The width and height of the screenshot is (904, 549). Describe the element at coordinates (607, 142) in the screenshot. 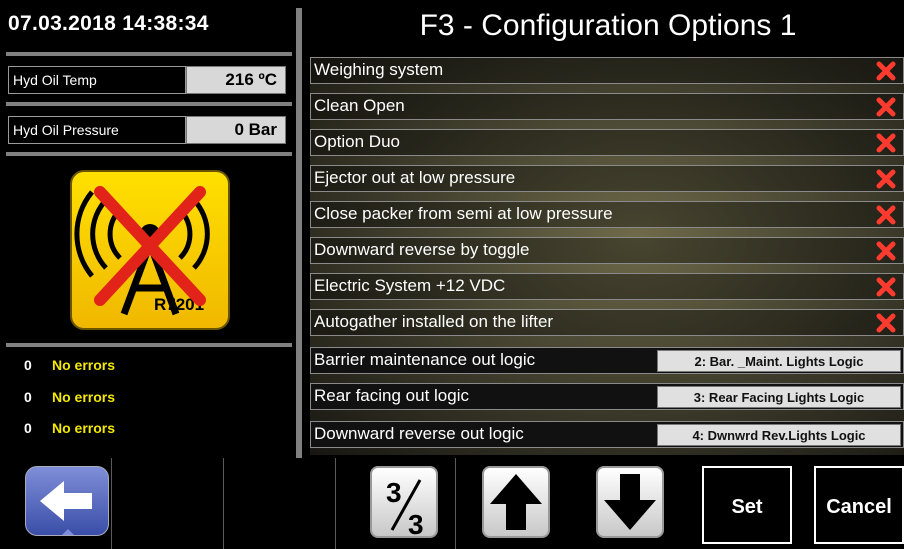

I see `option-row-option-duo: Option Duo` at that location.